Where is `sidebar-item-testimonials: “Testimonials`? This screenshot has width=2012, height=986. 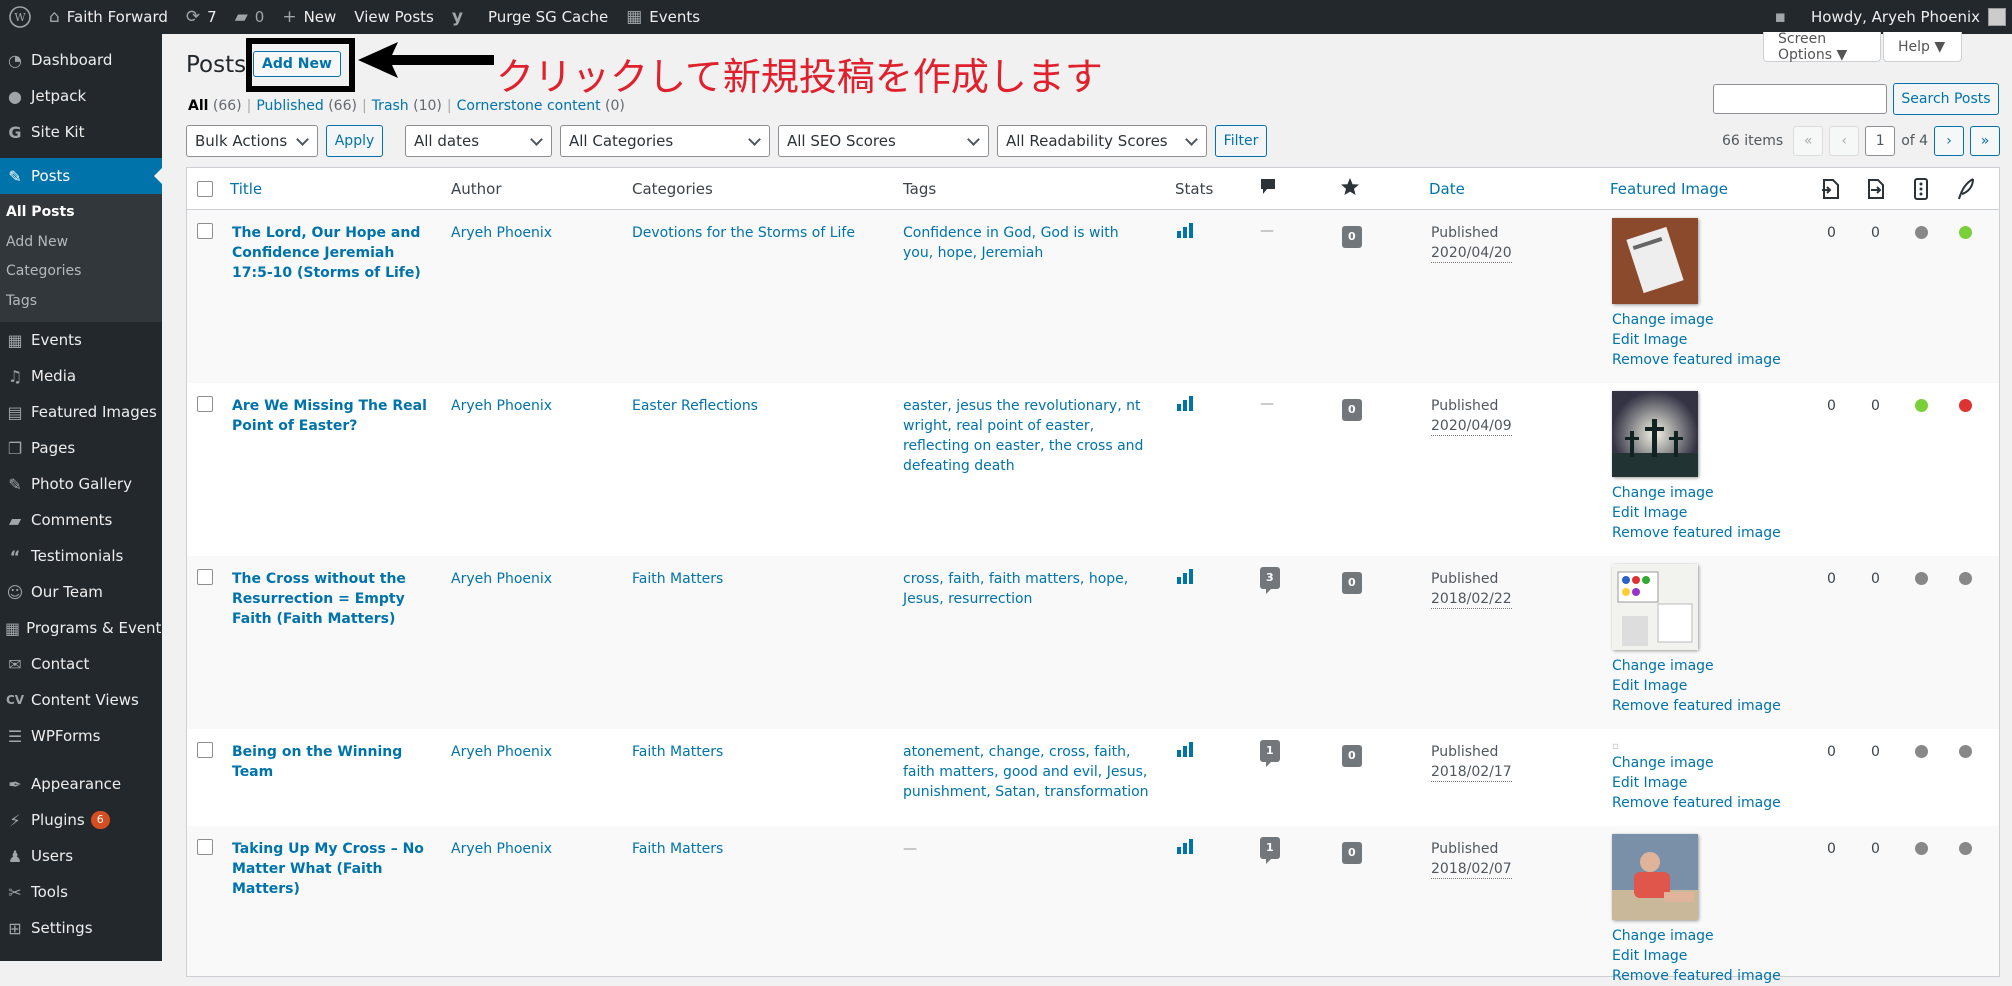
sidebar-item-testimonials: “Testimonials is located at coordinates (81, 556).